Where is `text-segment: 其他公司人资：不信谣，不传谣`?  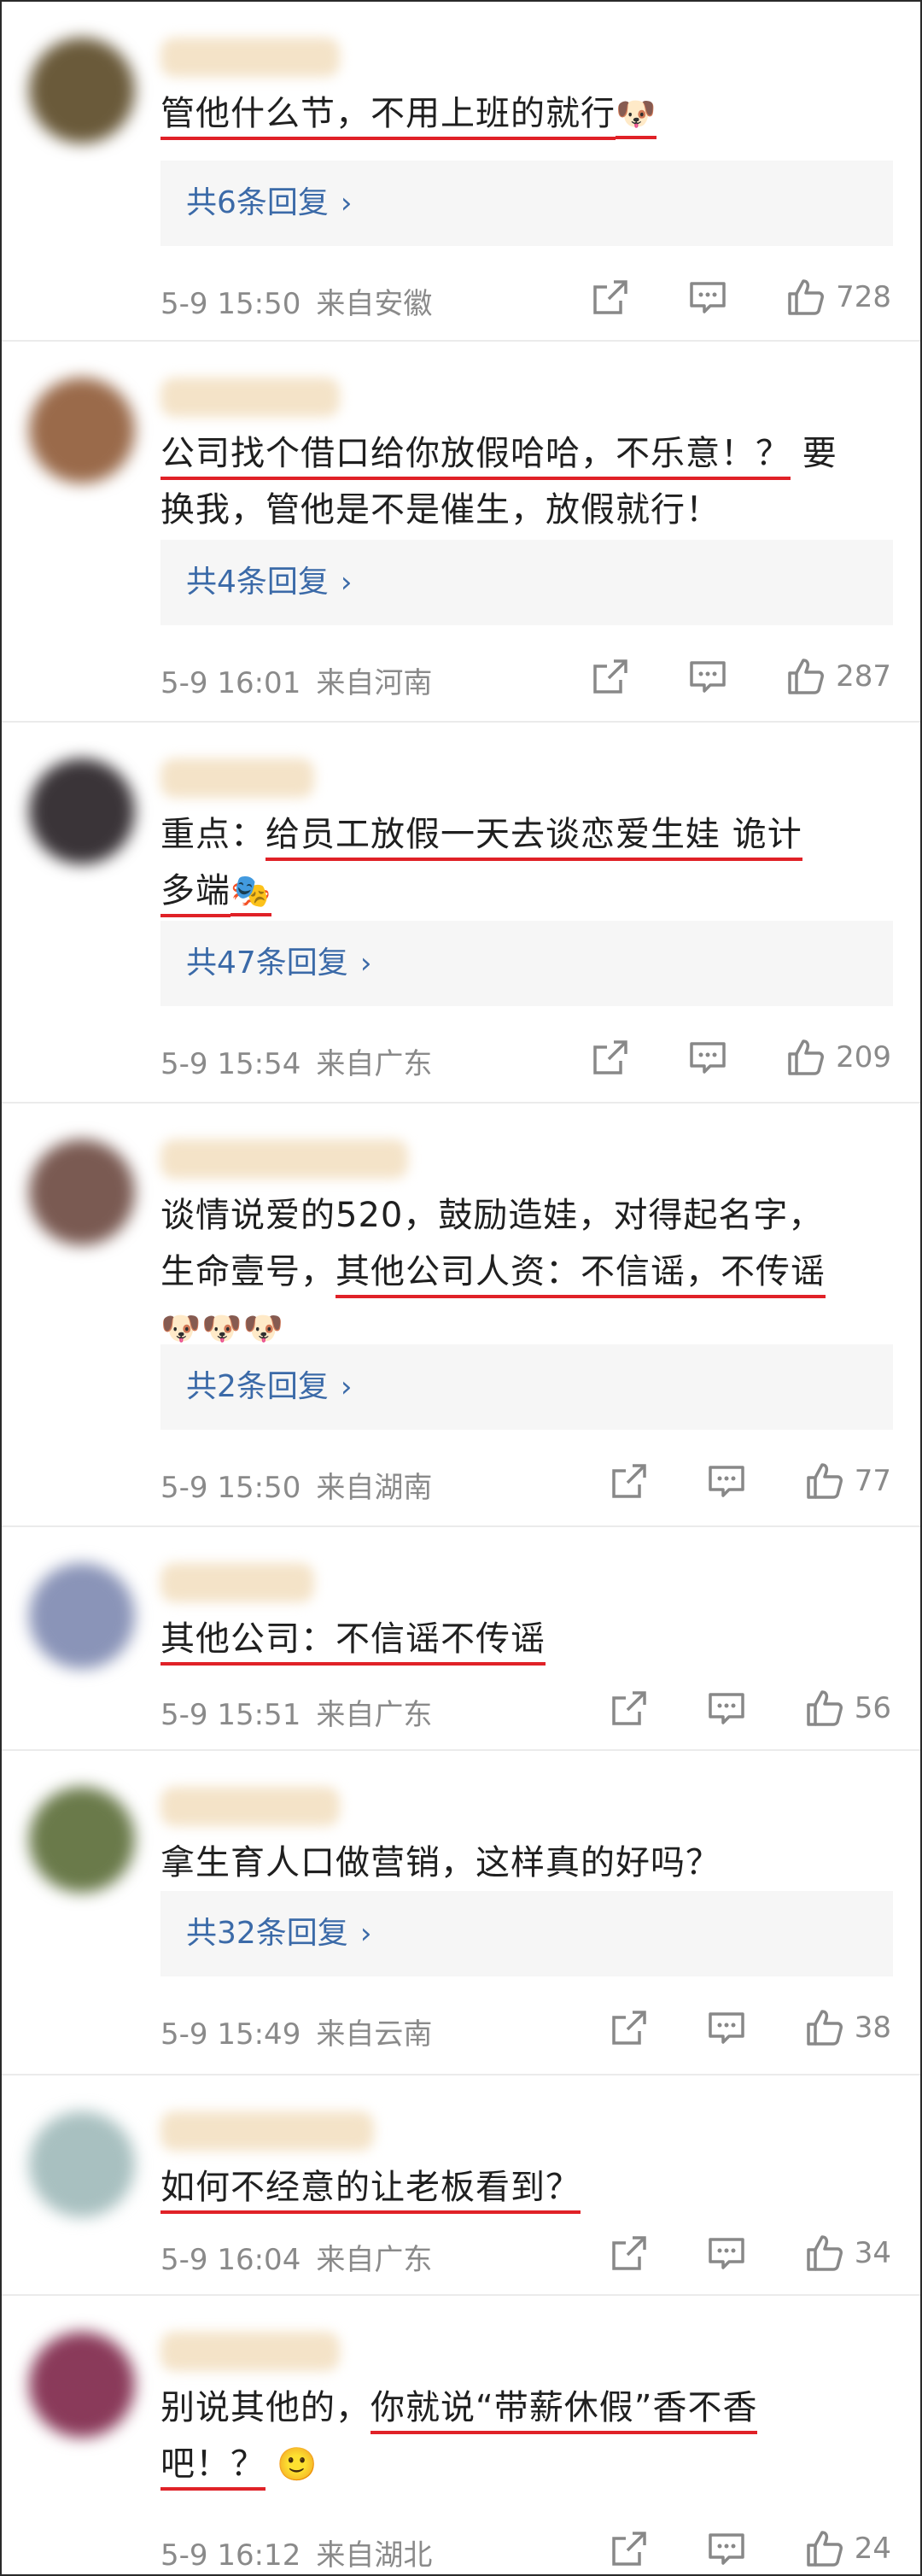 text-segment: 其他公司人资：不信谣，不传谣 is located at coordinates (581, 1275).